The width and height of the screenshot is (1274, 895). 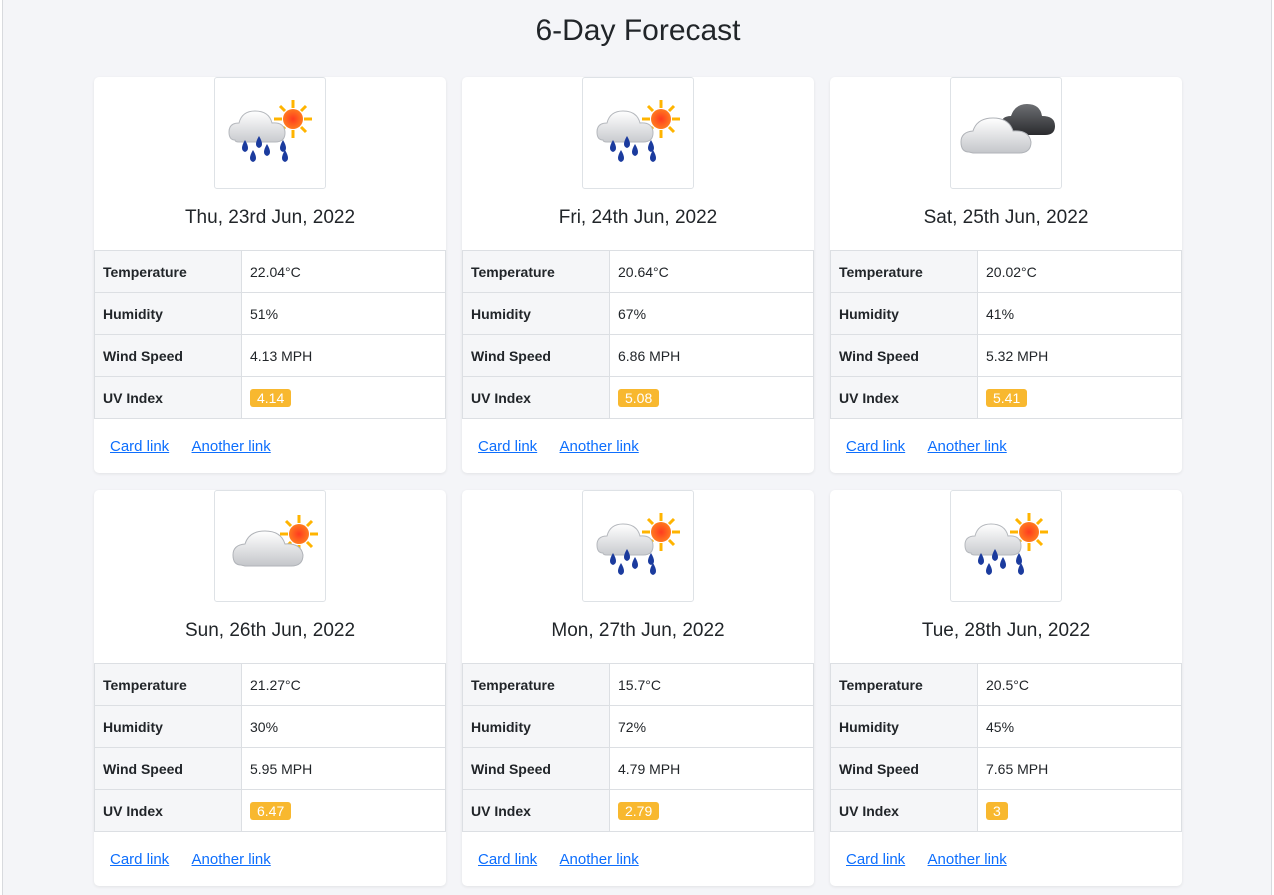 What do you see at coordinates (343, 768) in the screenshot?
I see `wind-speed-value: 5.95 MPH` at bounding box center [343, 768].